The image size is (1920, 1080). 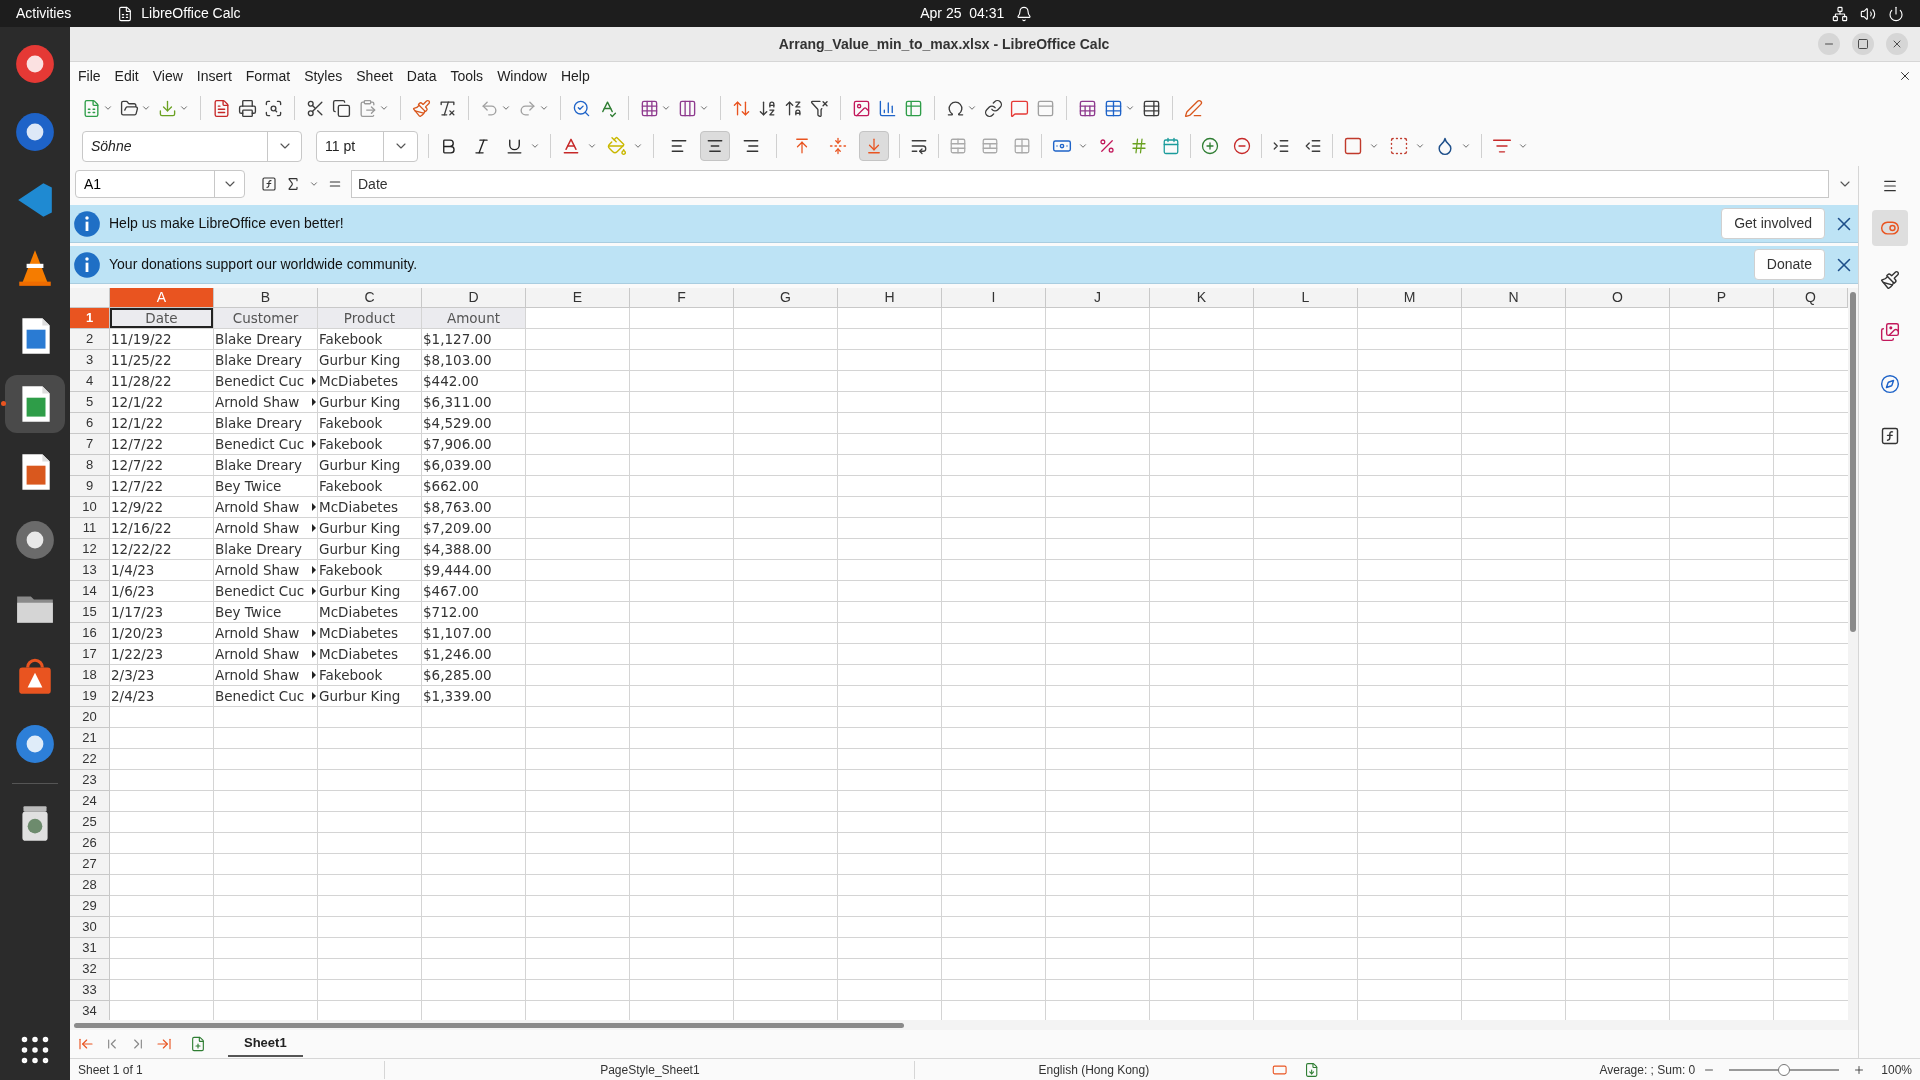 I want to click on font-size-field: 11 pt, so click(x=367, y=146).